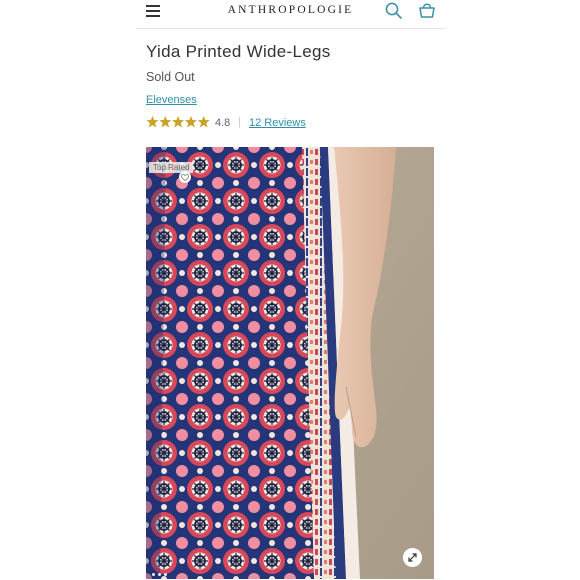 Image resolution: width=580 pixels, height=580 pixels. Describe the element at coordinates (238, 51) in the screenshot. I see `product-title: Yida Printed Wide-Legs` at that location.